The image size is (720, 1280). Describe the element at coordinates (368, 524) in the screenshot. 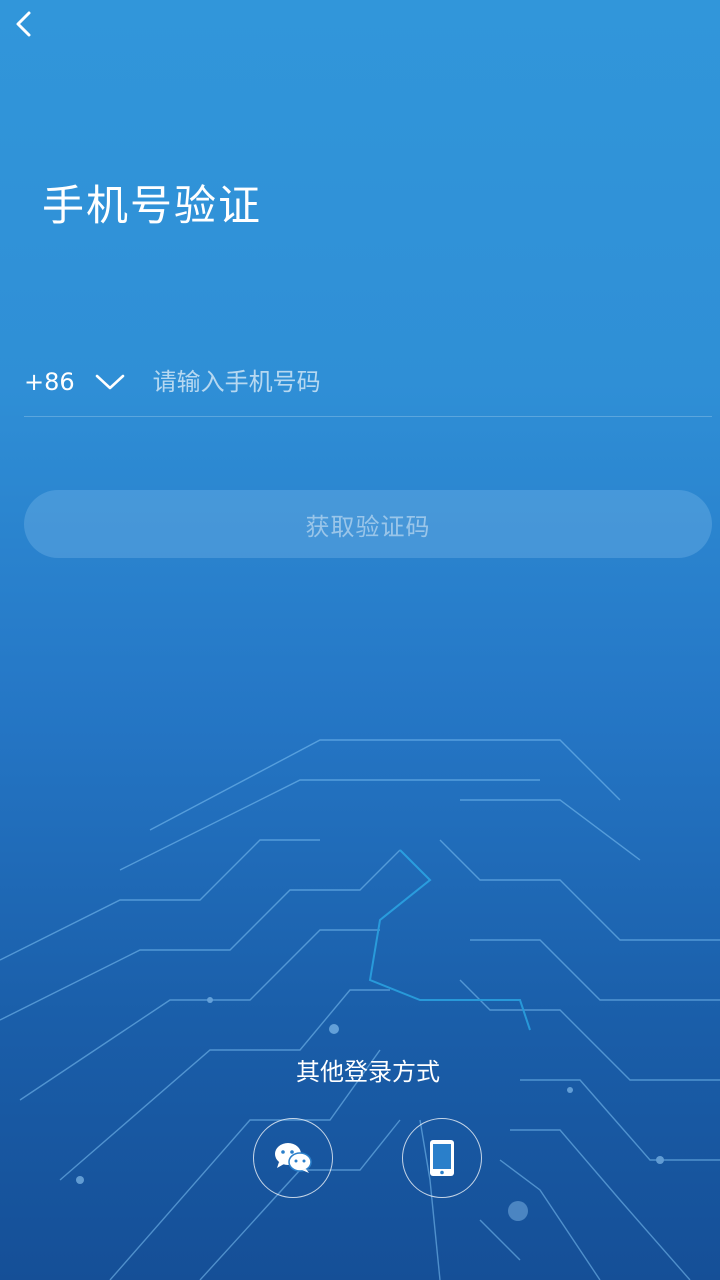

I see `get-verification-code-button: 获取验证码` at that location.